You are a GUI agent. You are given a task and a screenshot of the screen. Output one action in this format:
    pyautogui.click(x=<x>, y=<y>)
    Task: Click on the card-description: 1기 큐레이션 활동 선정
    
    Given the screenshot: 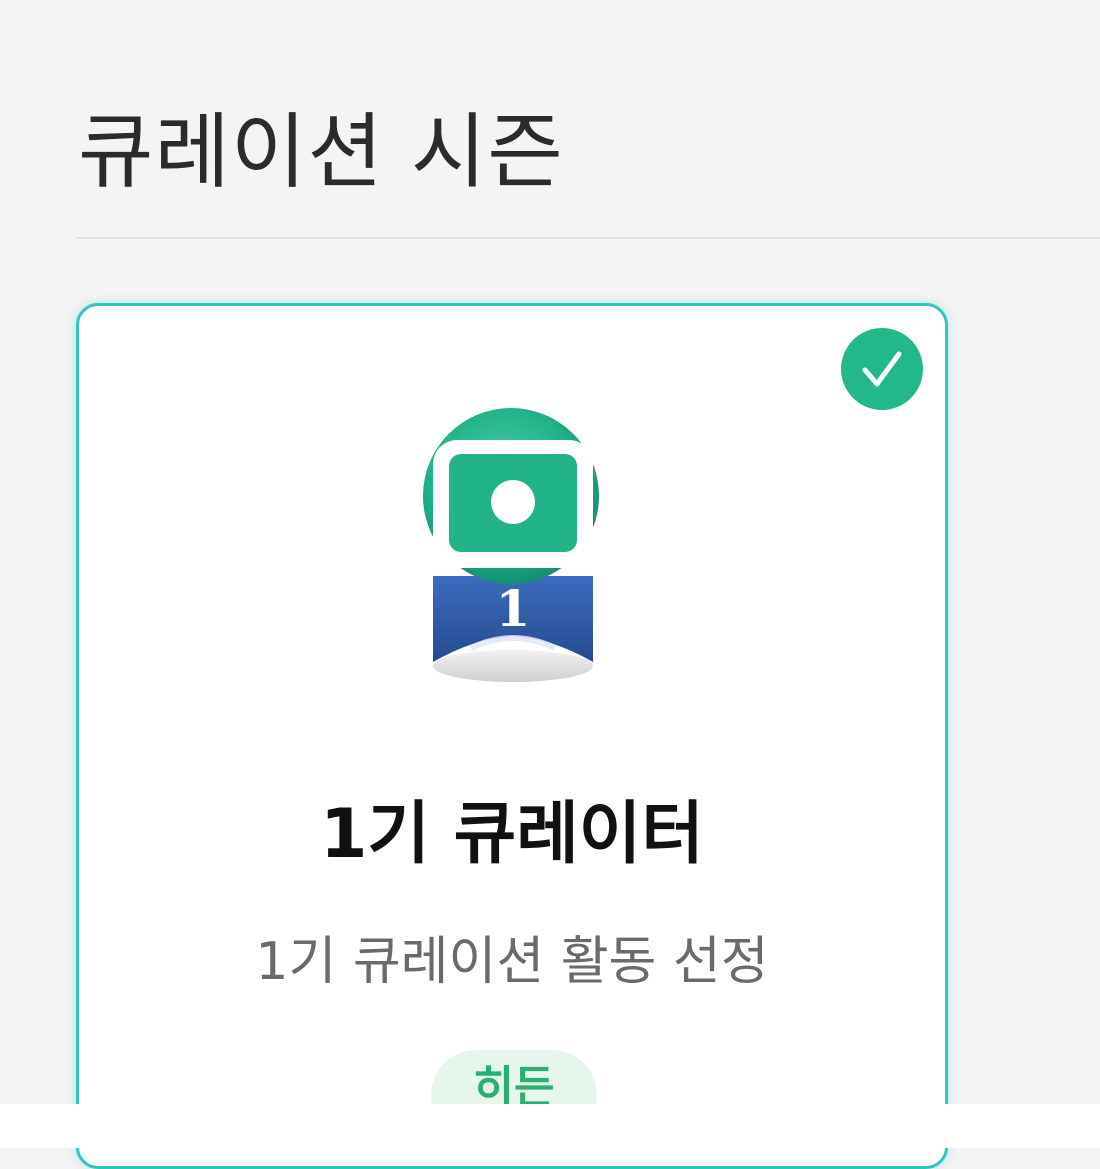 What is the action you would take?
    pyautogui.click(x=512, y=962)
    